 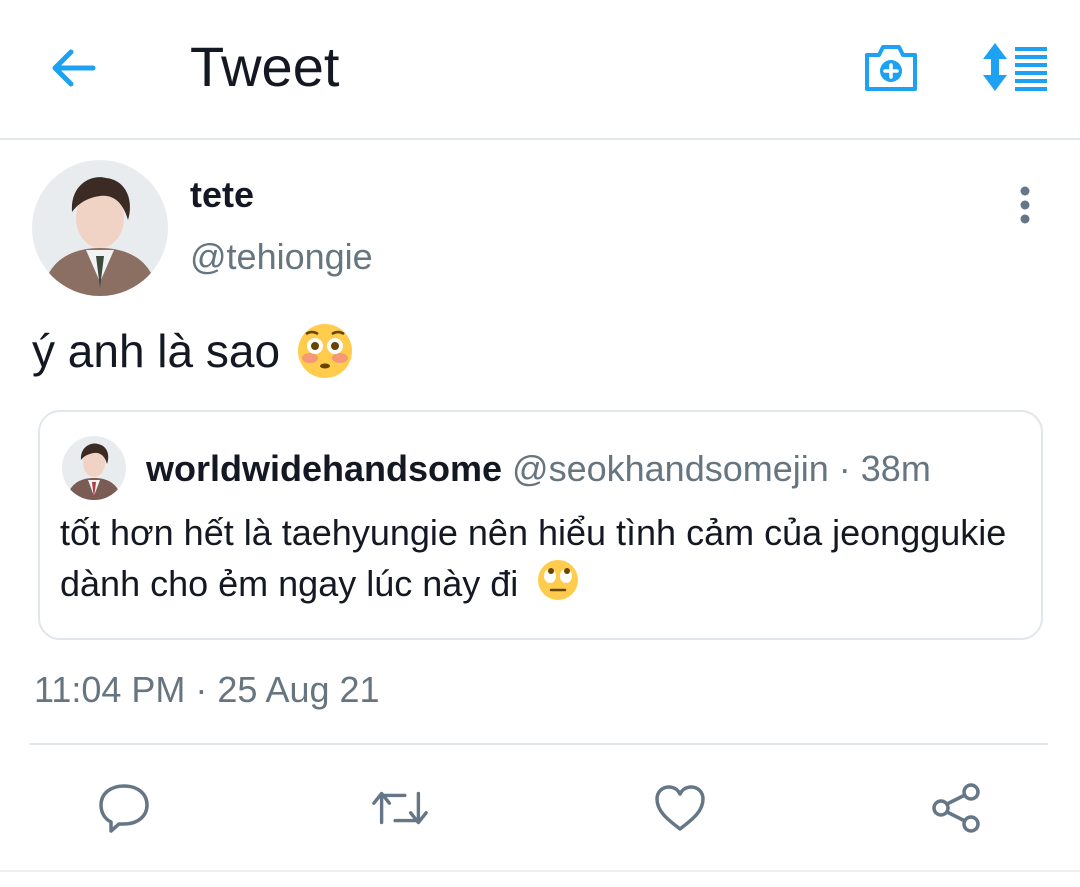 I want to click on quoted-author-handle: @seokhandsomejin, so click(x=670, y=468).